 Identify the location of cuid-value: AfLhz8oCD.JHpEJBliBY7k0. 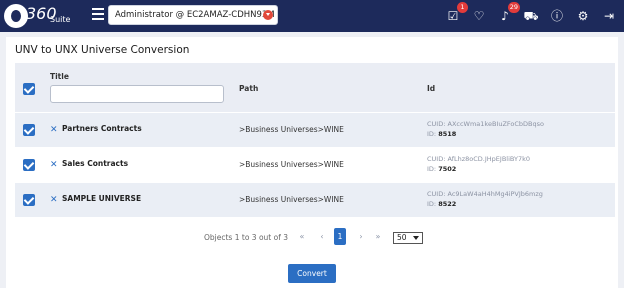
(489, 159).